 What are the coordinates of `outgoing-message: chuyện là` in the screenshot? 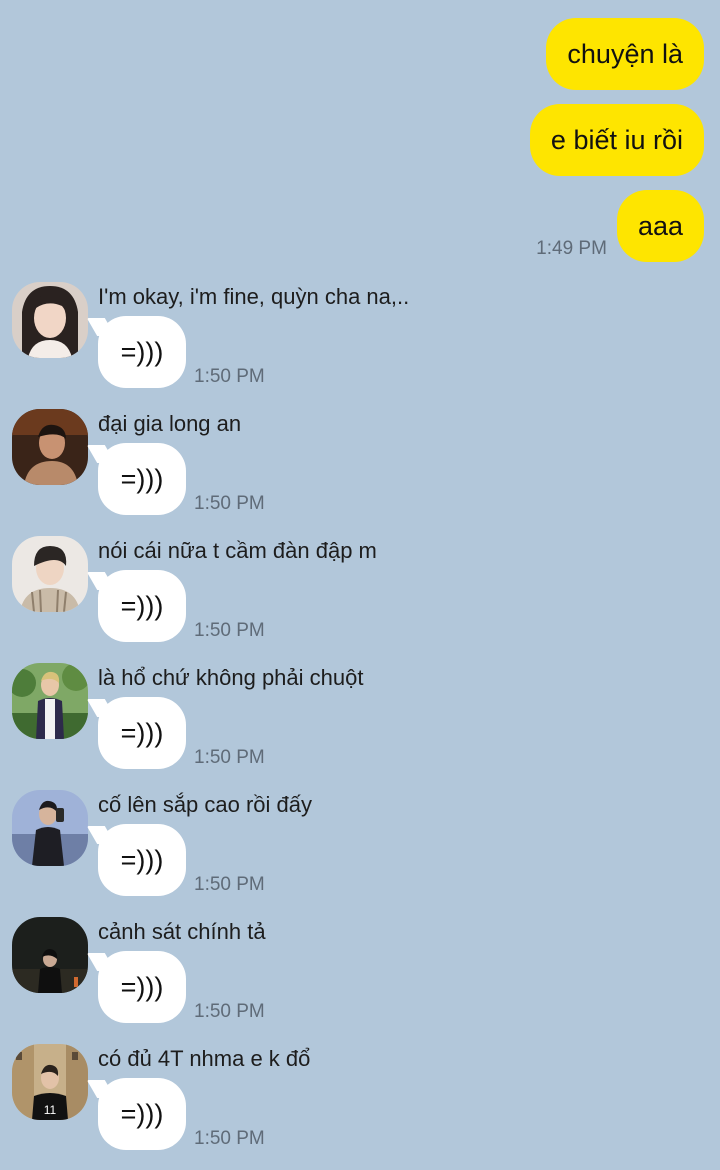 It's located at (625, 54).